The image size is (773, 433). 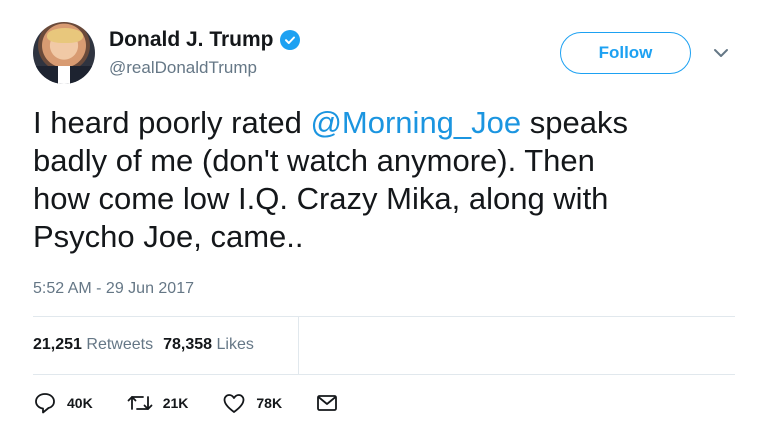 I want to click on tweet-actions: 40K 21K 78K, so click(x=202, y=403).